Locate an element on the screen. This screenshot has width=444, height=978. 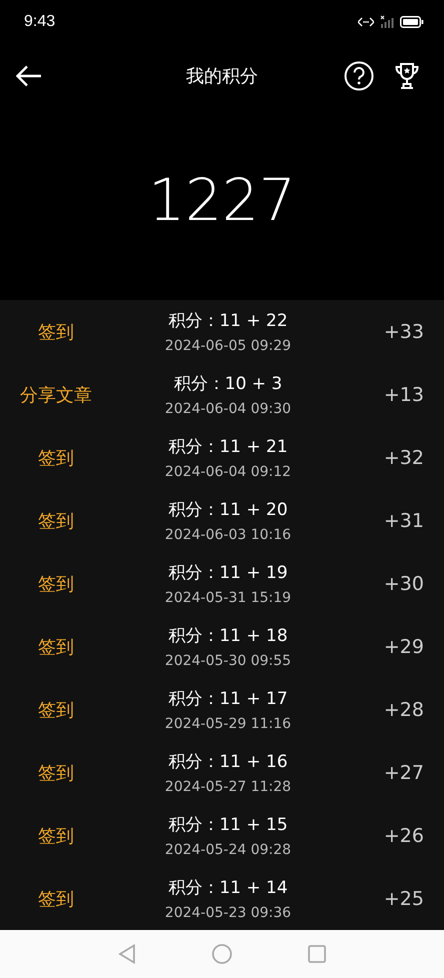
points-delta: +33 is located at coordinates (403, 331).